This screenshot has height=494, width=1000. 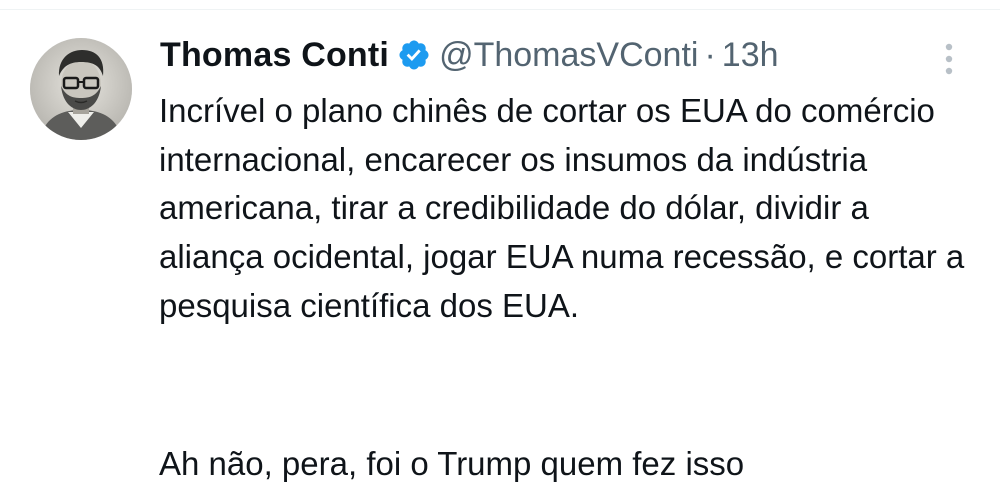 What do you see at coordinates (750, 55) in the screenshot?
I see `tweet-timestamp: 13h` at bounding box center [750, 55].